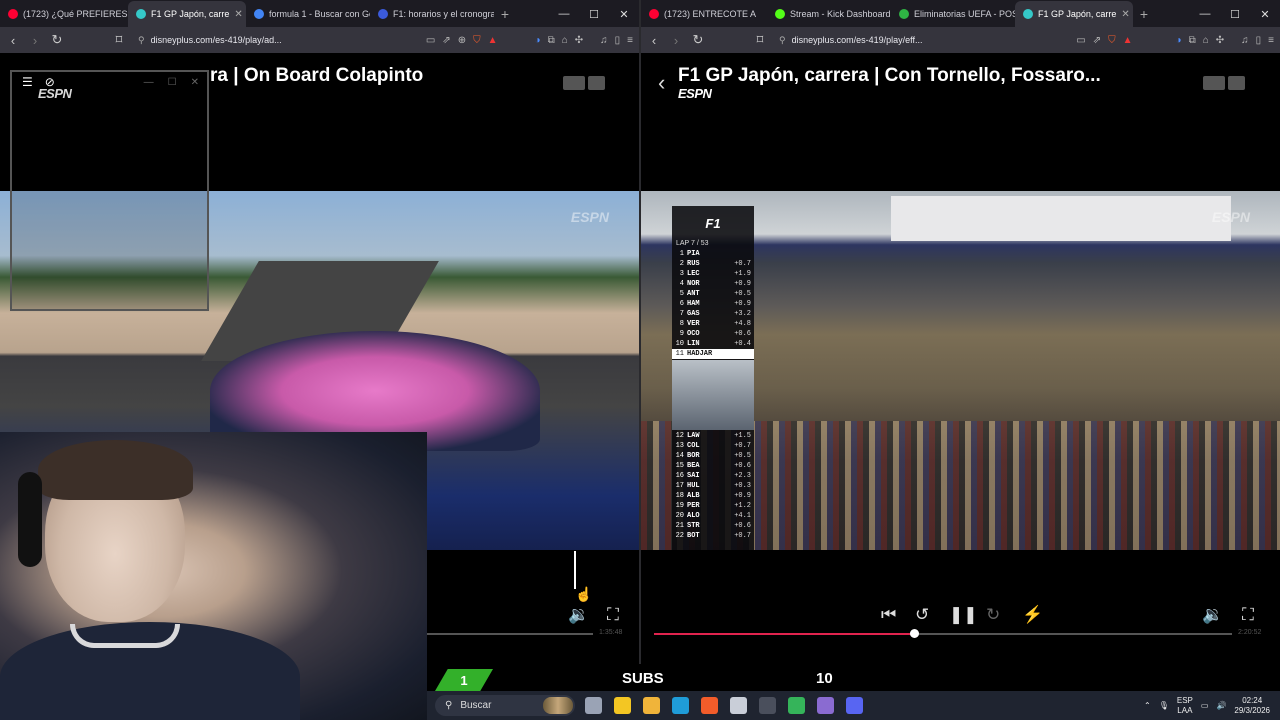  Describe the element at coordinates (1164, 705) in the screenshot. I see `mic-icon: 🎙` at that location.